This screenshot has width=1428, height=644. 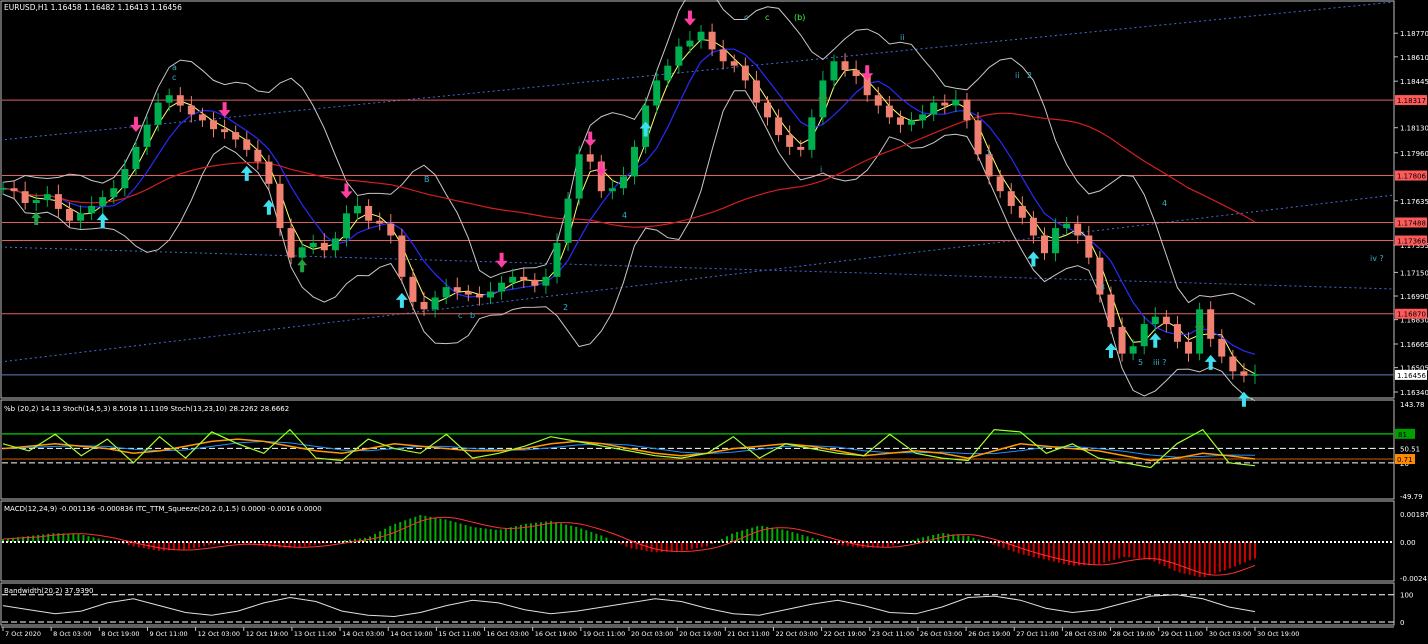 What do you see at coordinates (604, 634) in the screenshot?
I see `time-tick-label: 19 Oct 11:00` at bounding box center [604, 634].